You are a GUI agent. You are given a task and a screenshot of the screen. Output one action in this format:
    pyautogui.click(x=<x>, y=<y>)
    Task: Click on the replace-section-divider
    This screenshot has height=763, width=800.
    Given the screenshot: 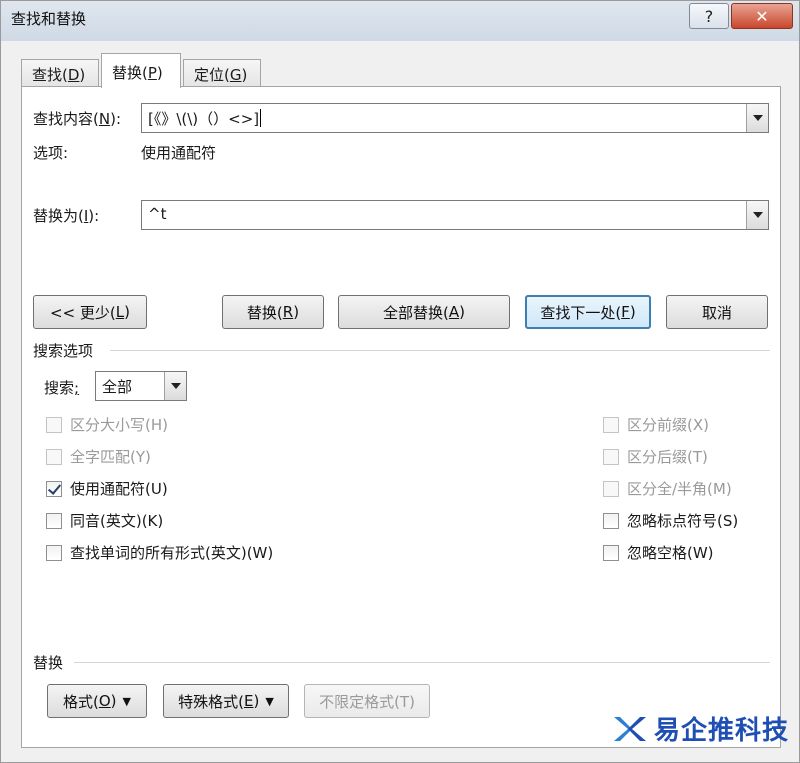 What is the action you would take?
    pyautogui.click(x=422, y=662)
    